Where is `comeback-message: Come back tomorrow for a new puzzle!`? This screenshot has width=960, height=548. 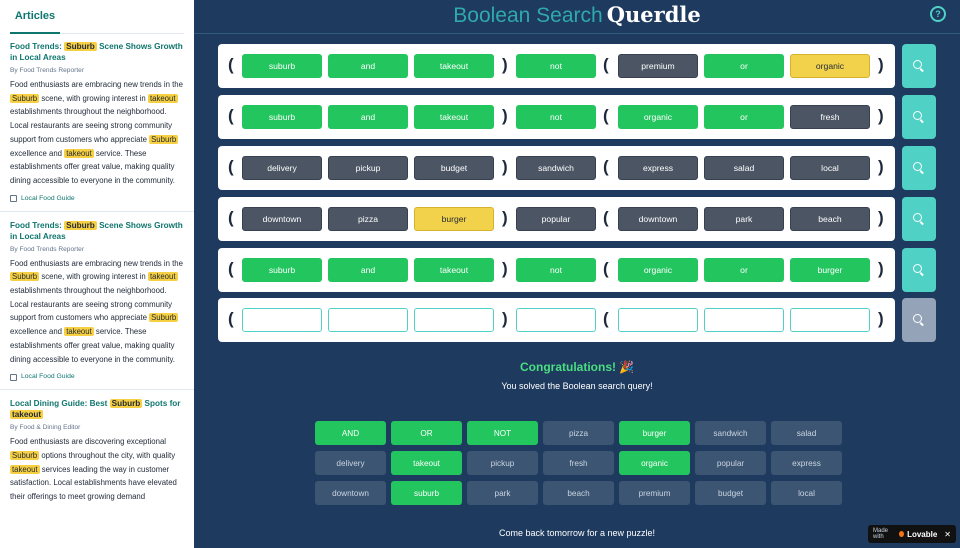 comeback-message: Come back tomorrow for a new puzzle! is located at coordinates (577, 533).